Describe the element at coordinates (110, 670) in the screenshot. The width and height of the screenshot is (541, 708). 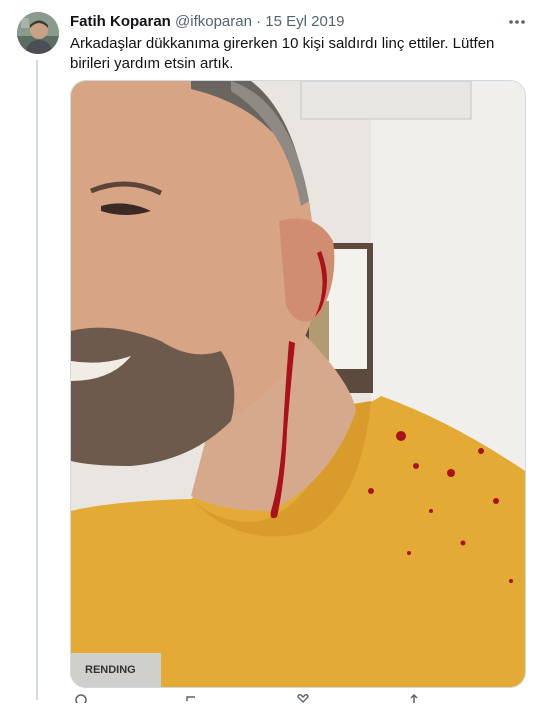
I see `svg-text: RENDING` at that location.